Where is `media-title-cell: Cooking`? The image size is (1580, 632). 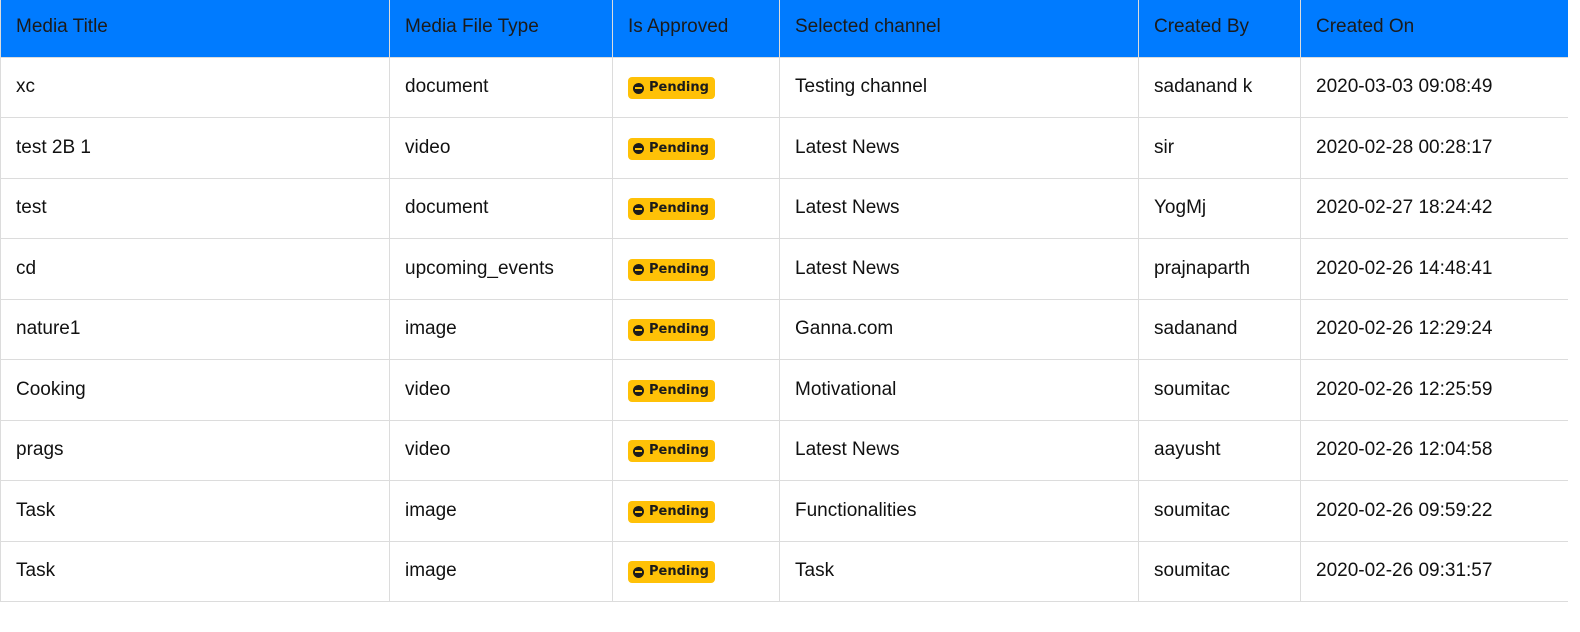 media-title-cell: Cooking is located at coordinates (195, 390).